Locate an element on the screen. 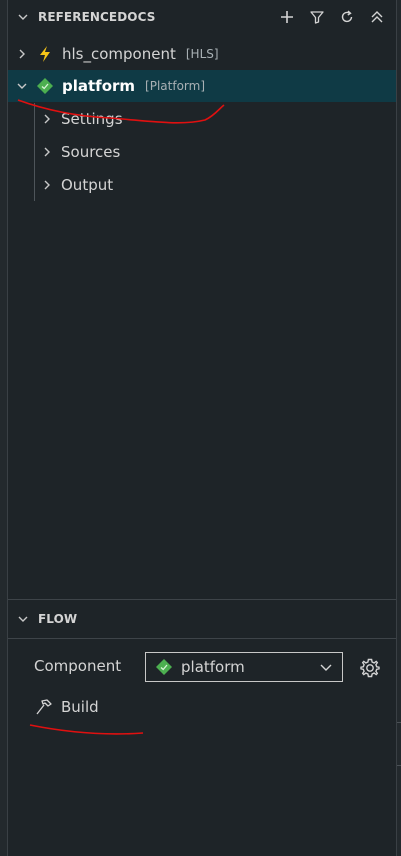 This screenshot has height=856, width=401. component-label-text: Component is located at coordinates (78, 666).